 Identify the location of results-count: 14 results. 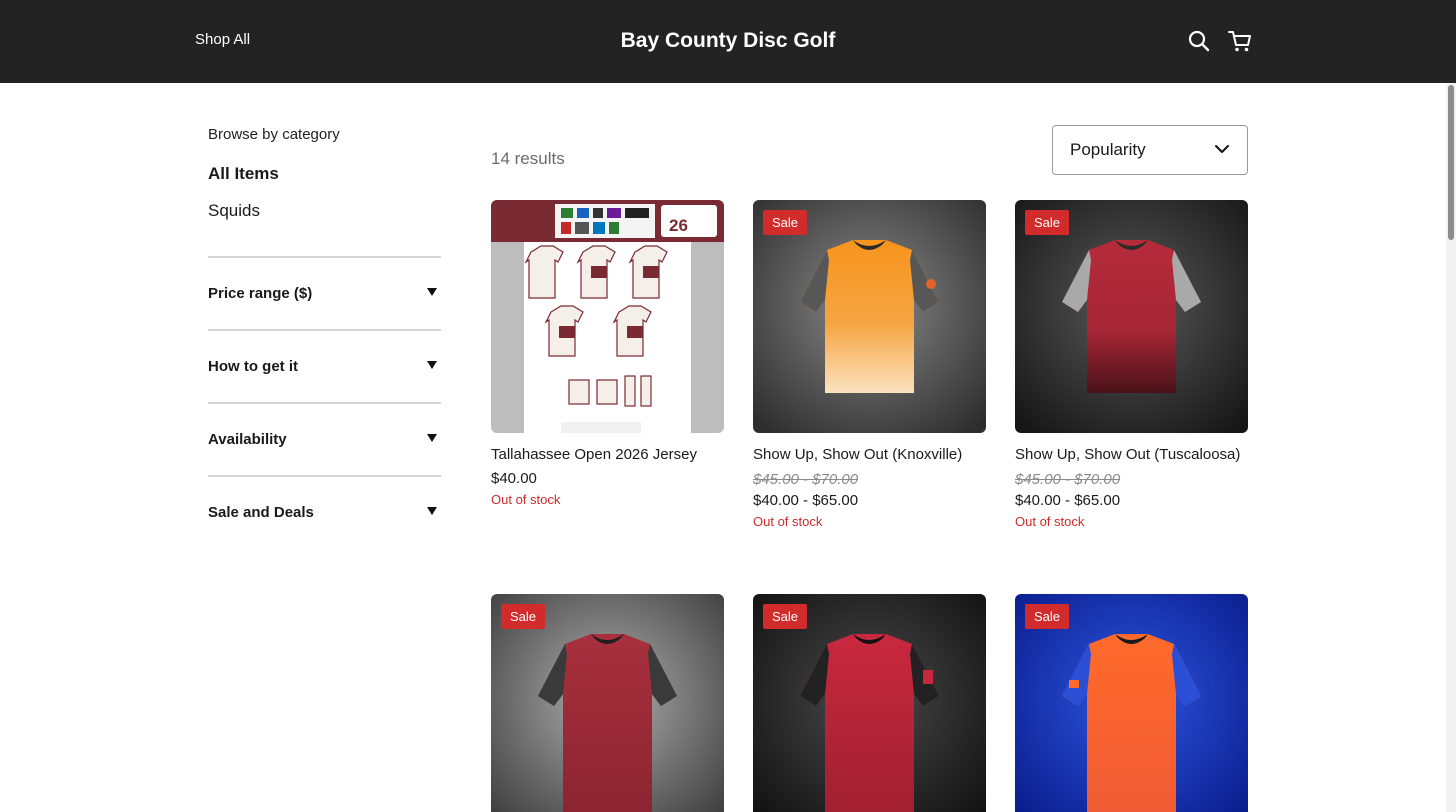
(528, 158).